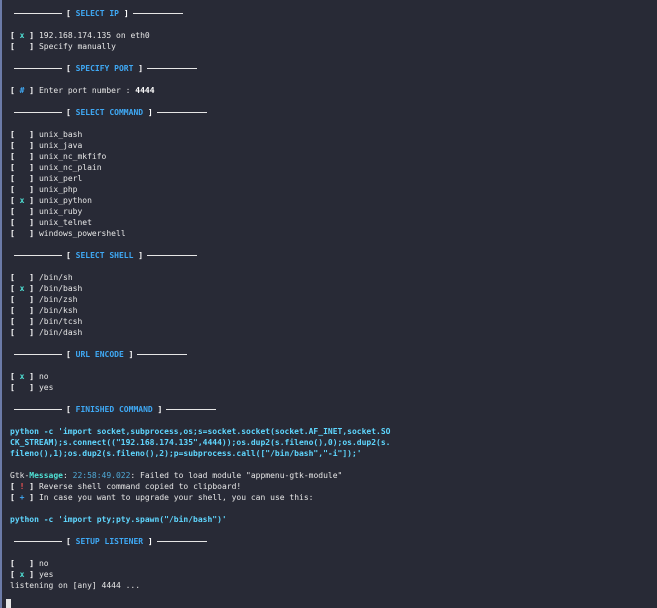 The image size is (657, 608). What do you see at coordinates (333, 112) in the screenshot?
I see `section-header-select-command: [ SELECT COMMAND ]` at bounding box center [333, 112].